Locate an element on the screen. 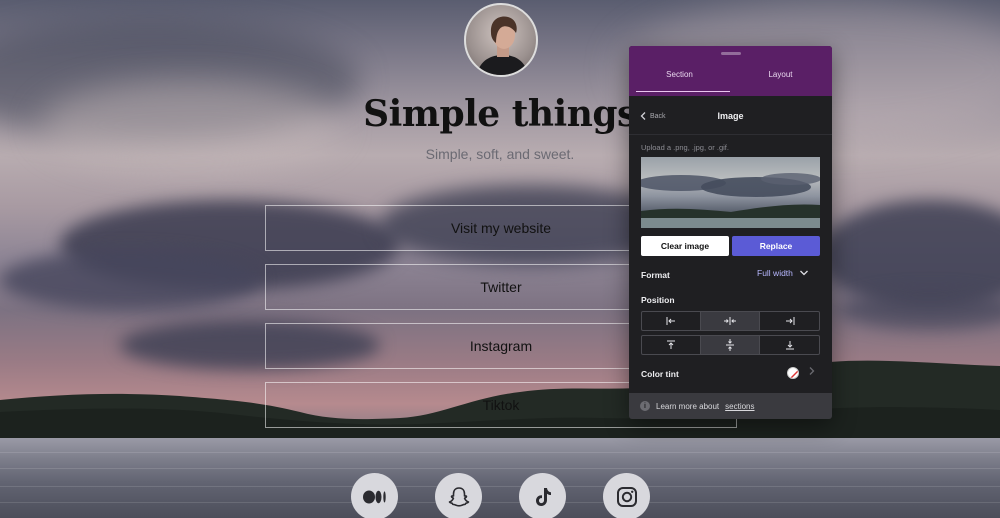  drag-handle is located at coordinates (731, 53).